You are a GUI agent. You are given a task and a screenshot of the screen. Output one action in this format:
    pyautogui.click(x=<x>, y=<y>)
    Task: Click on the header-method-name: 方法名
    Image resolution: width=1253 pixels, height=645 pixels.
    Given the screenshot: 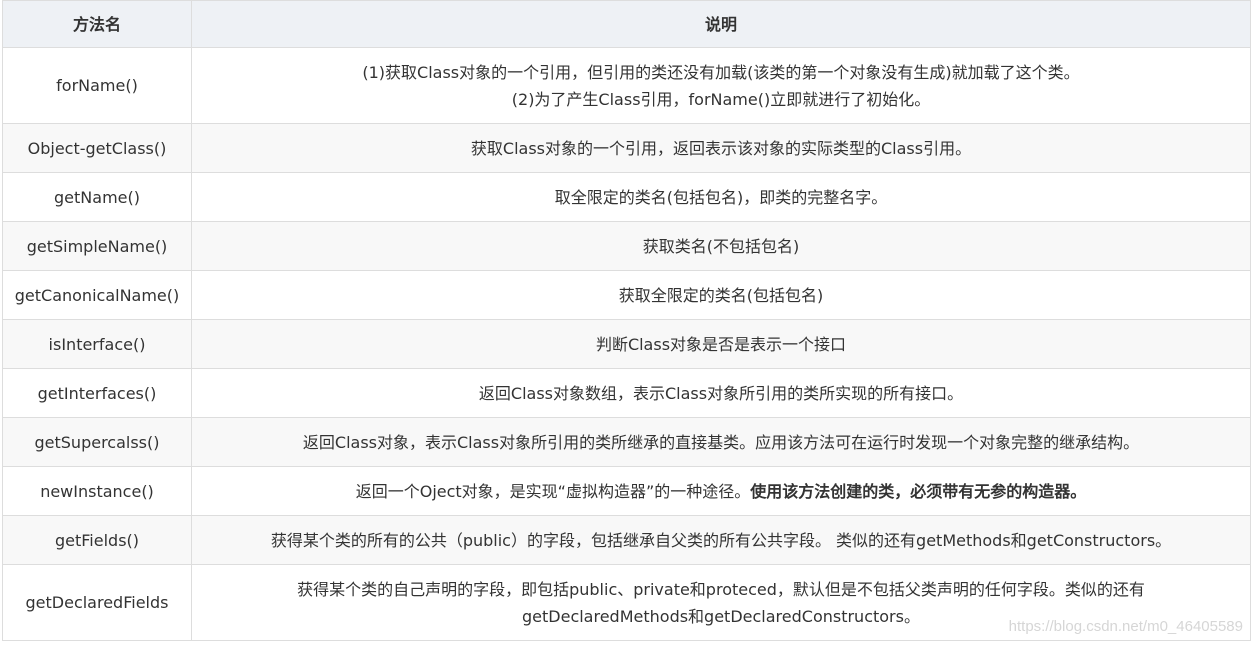 What is the action you would take?
    pyautogui.click(x=97, y=24)
    